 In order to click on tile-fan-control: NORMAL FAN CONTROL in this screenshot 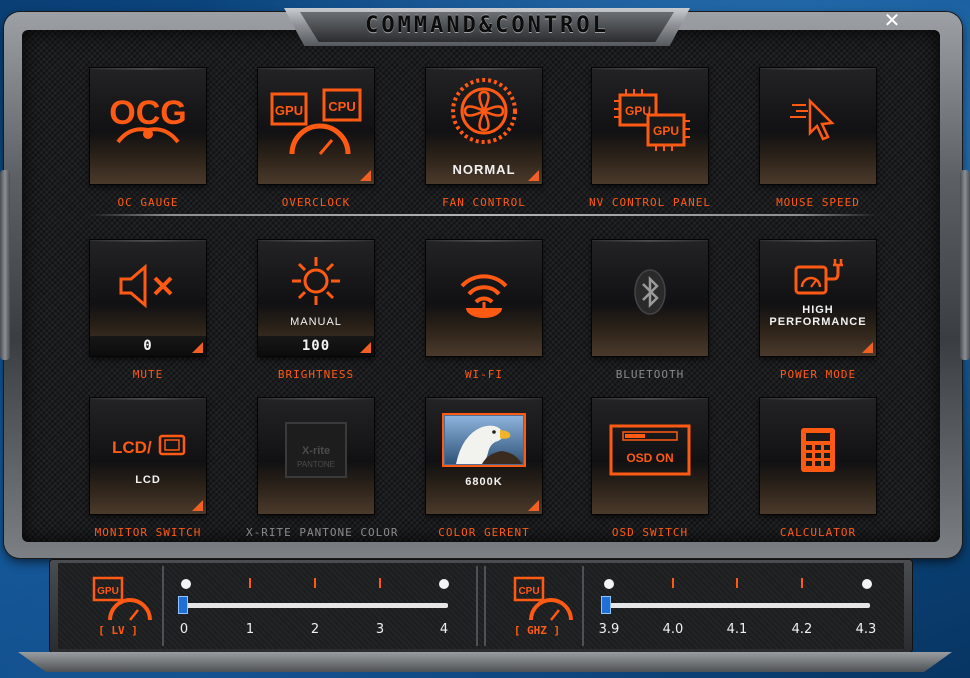, I will do `click(484, 138)`.